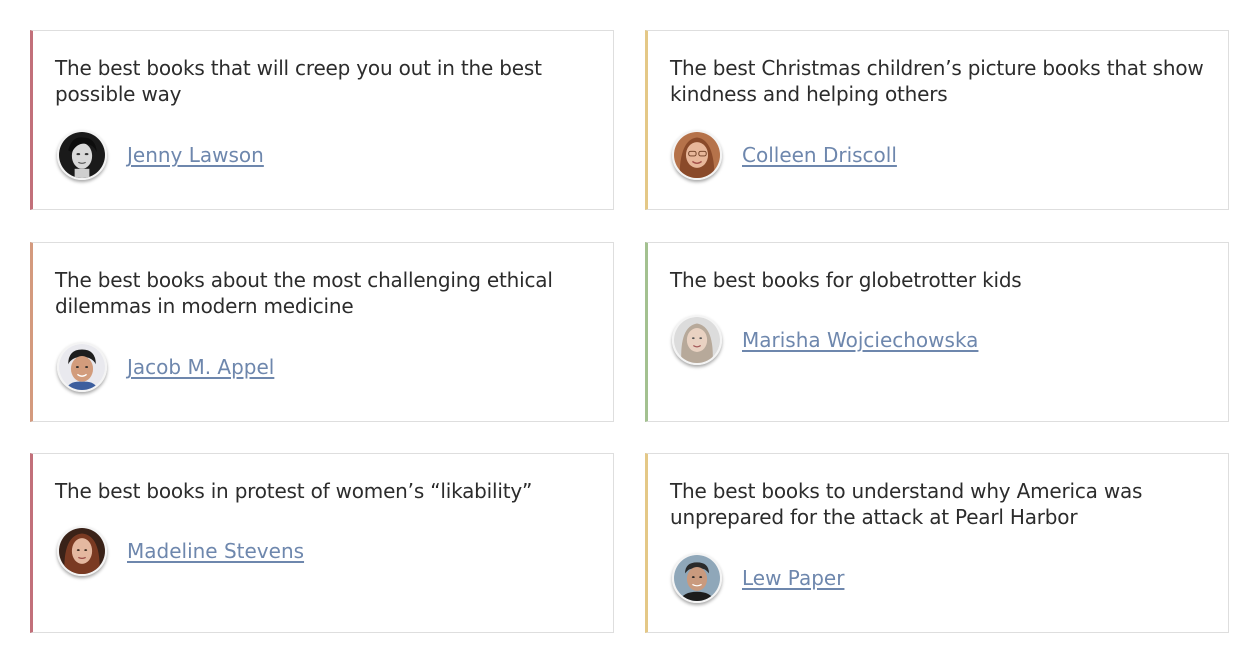  Describe the element at coordinates (200, 367) in the screenshot. I see `author-link: Jacob M. Appel` at that location.